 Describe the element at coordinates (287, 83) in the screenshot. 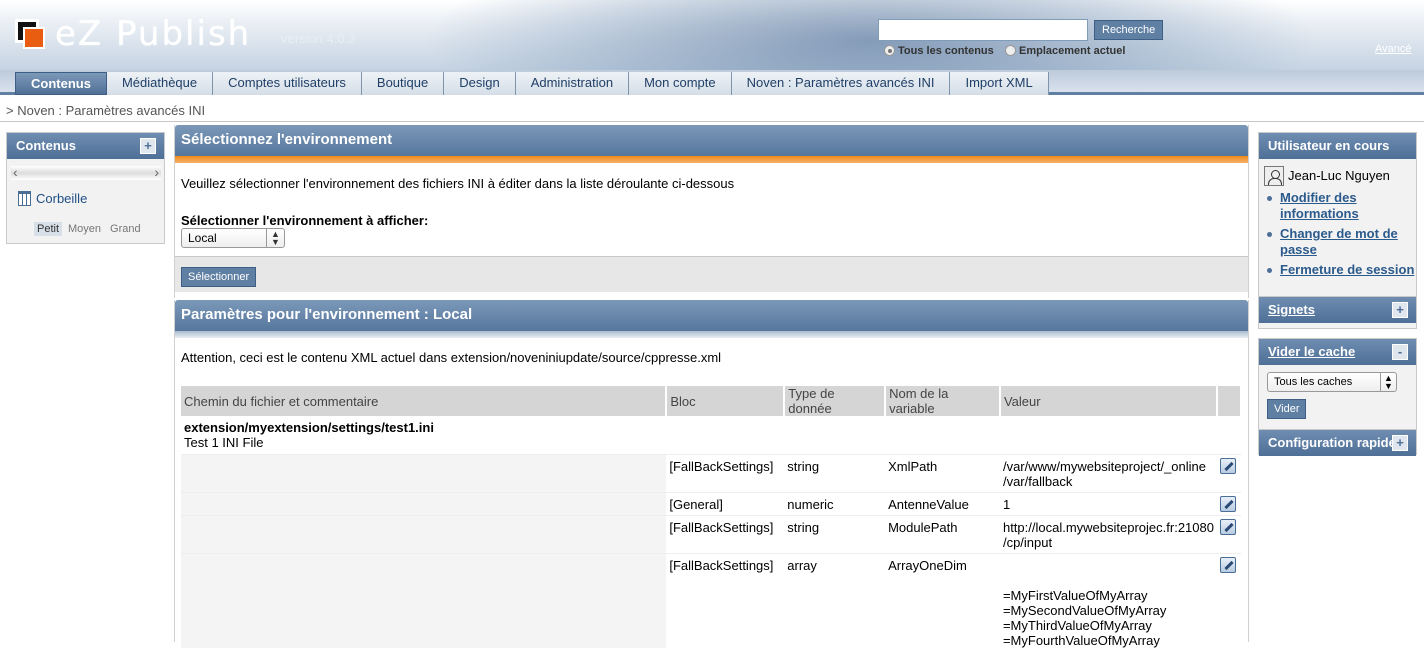

I see `tab-comptes-utilisateurs: Comptes utilisateurs` at that location.